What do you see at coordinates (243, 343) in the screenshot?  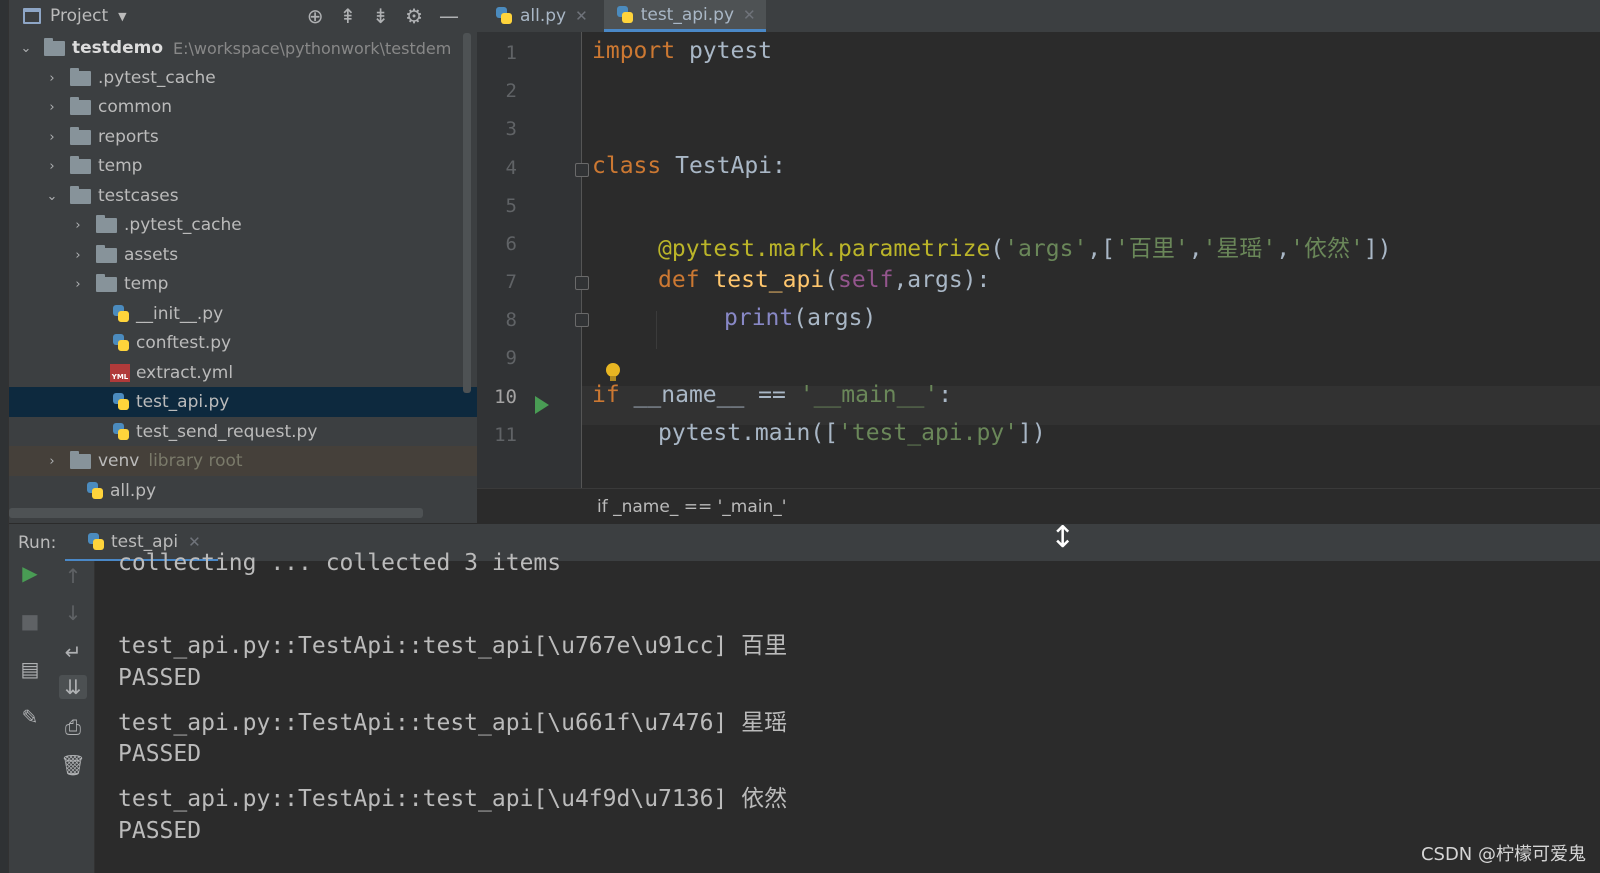 I see `tree-item-conftest-py: conftest.py` at bounding box center [243, 343].